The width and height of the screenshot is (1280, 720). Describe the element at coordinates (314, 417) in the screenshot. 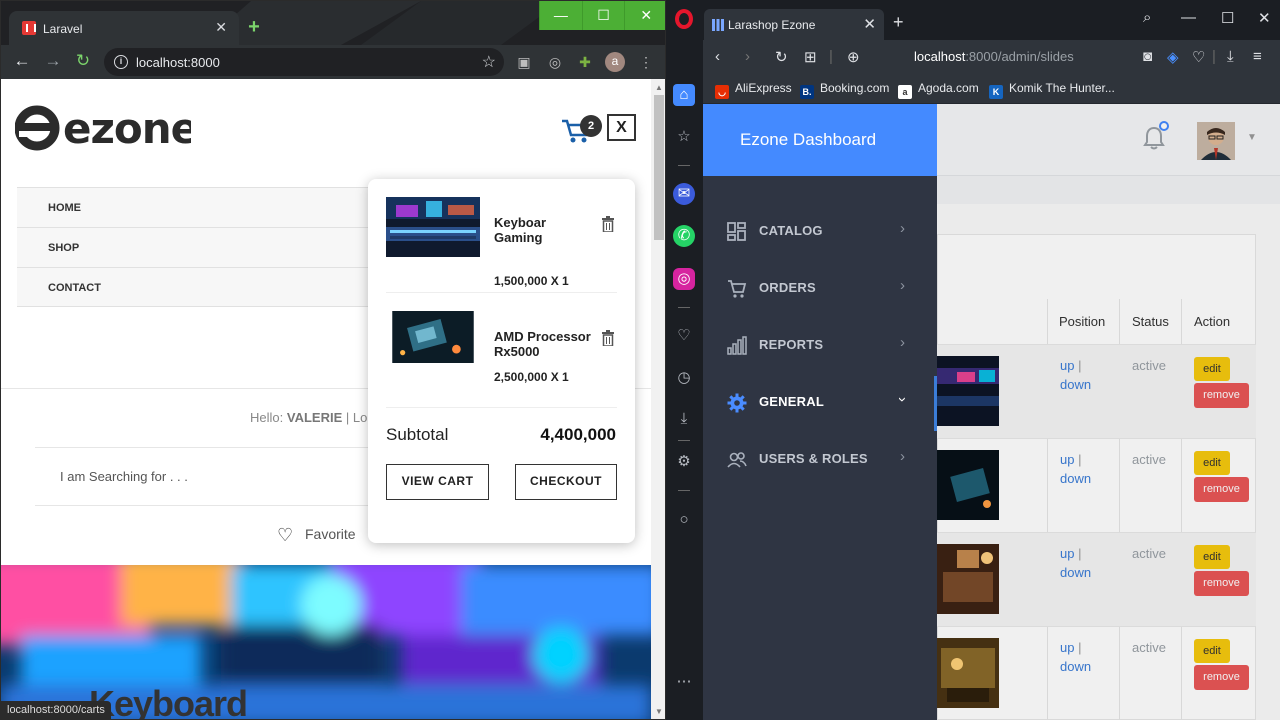

I see `hello-username: VALERIE` at that location.